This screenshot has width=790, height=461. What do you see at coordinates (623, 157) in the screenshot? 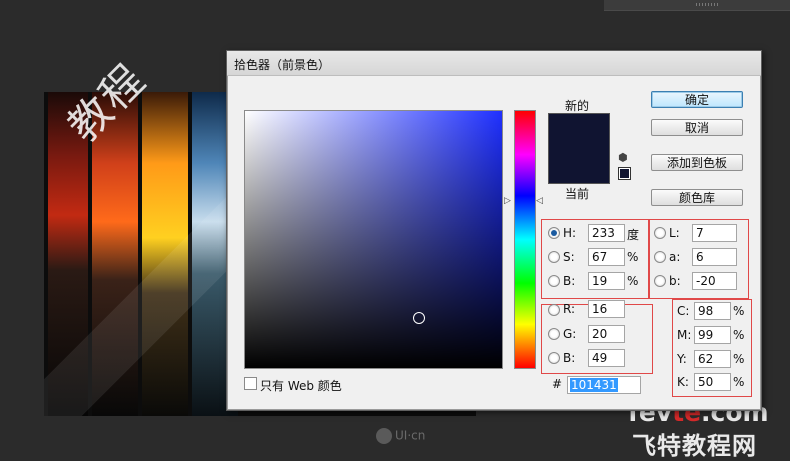
I see `web-safe-cube-icon: ⬢` at bounding box center [623, 157].